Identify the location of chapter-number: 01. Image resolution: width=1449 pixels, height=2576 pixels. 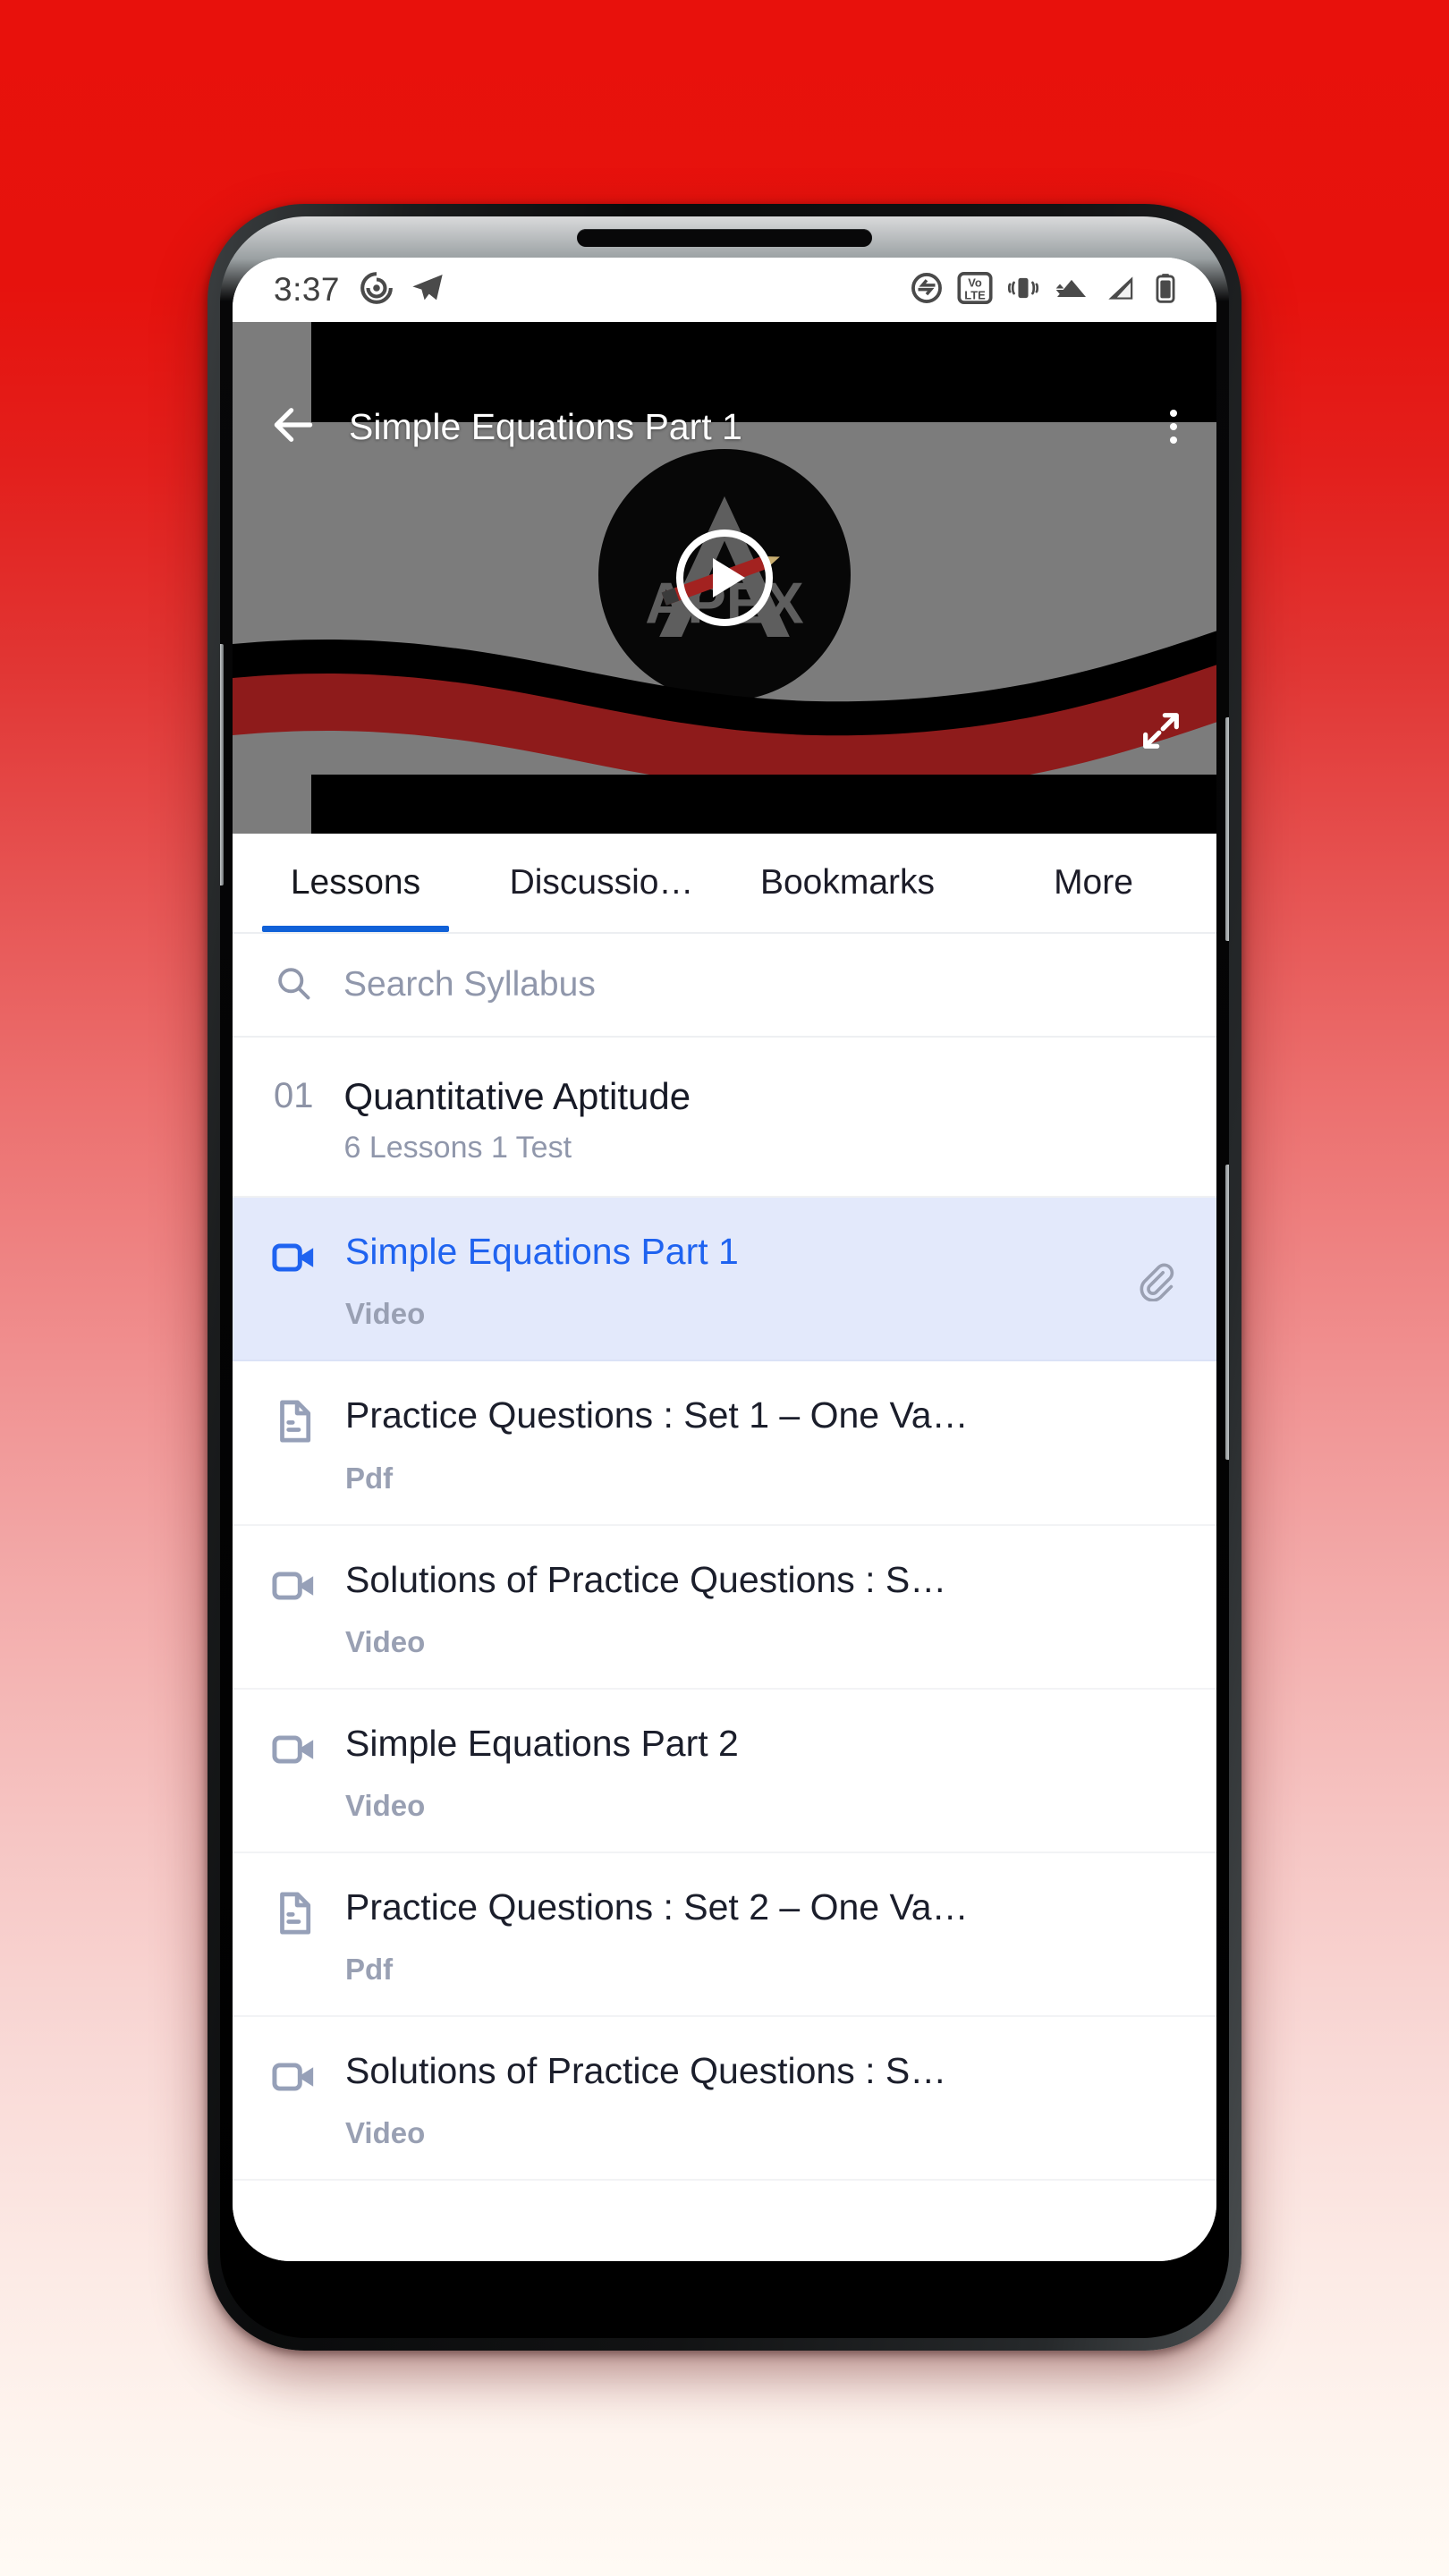
(294, 1095).